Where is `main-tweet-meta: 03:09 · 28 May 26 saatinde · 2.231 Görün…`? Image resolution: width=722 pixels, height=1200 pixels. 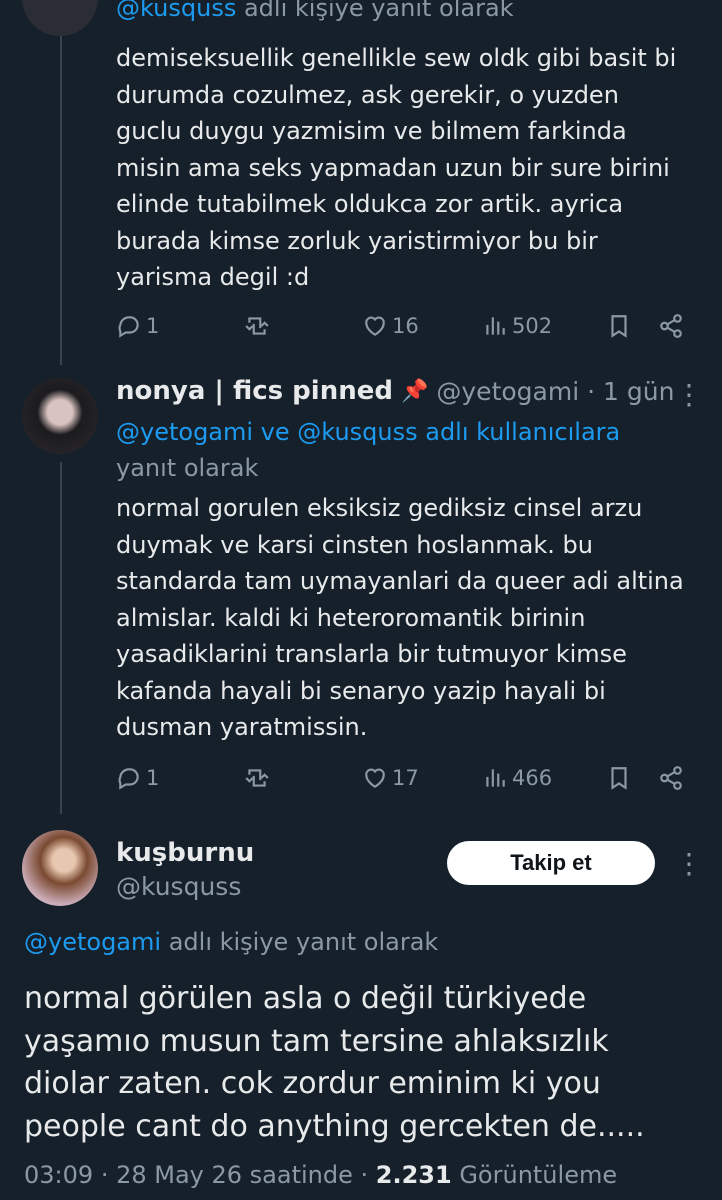 main-tweet-meta: 03:09 · 28 May 26 saatinde · 2.231 Görün… is located at coordinates (320, 1175).